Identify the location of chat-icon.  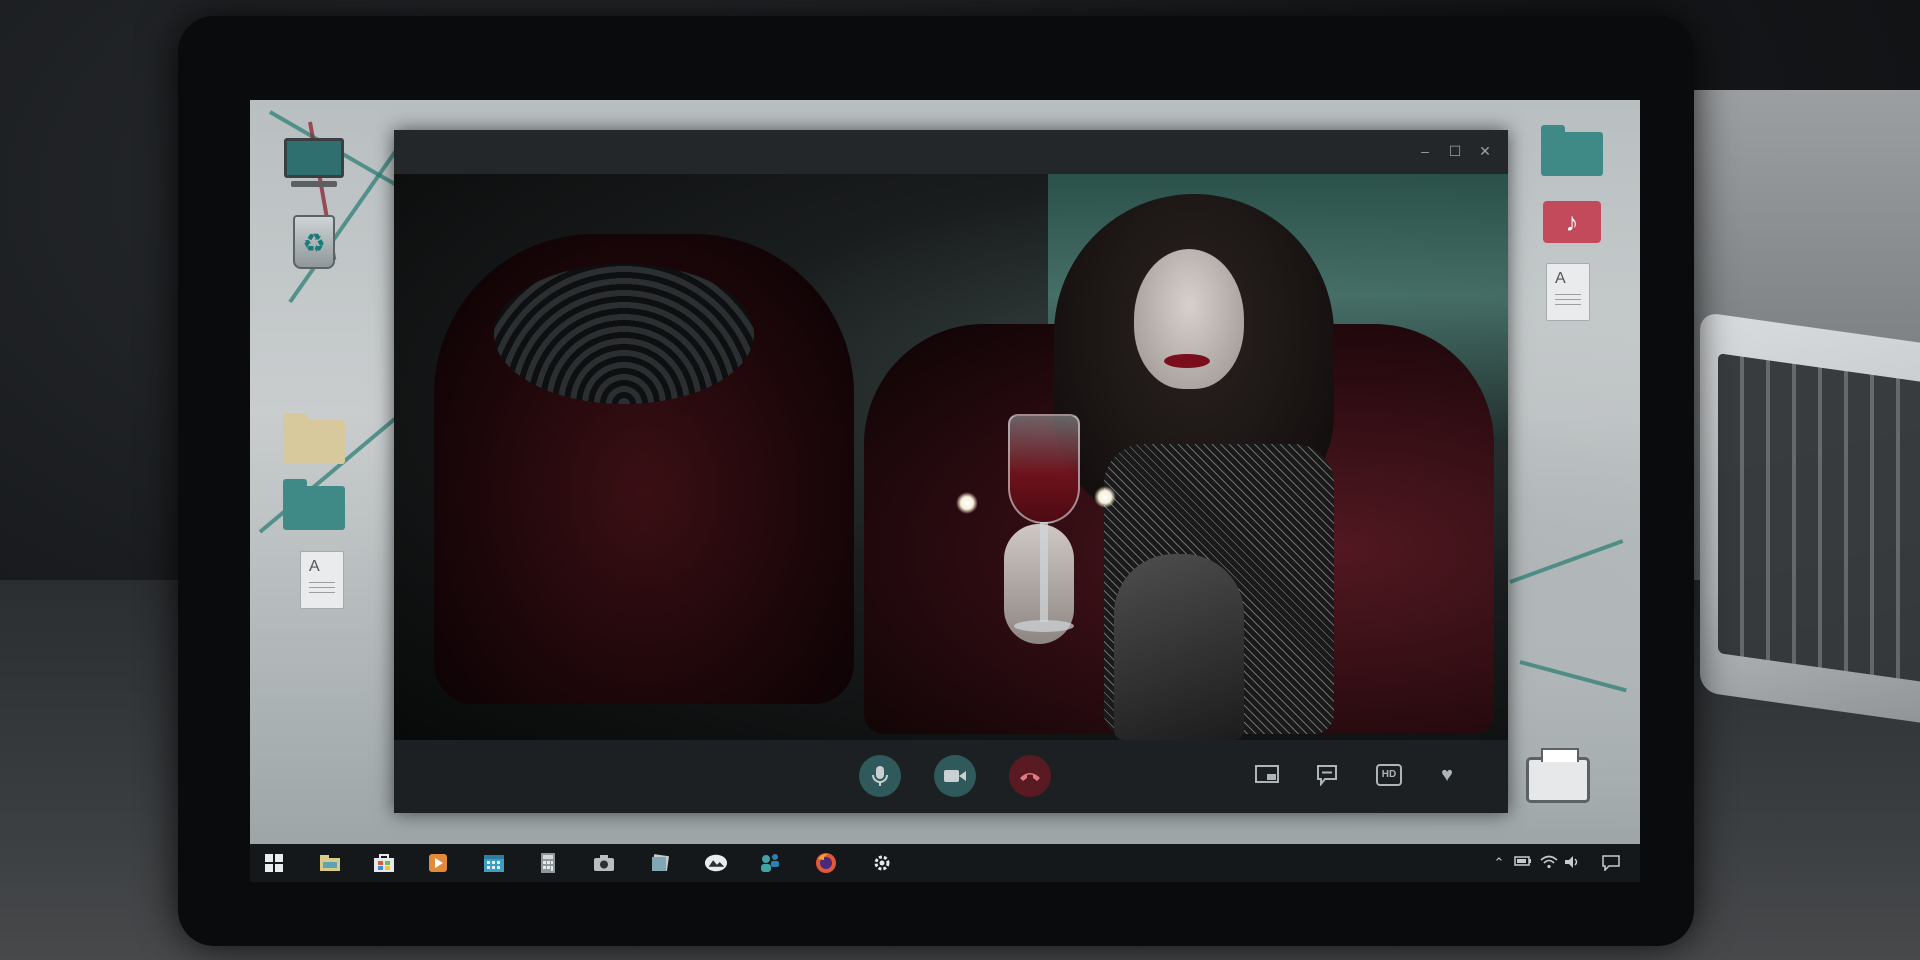
(1327, 776).